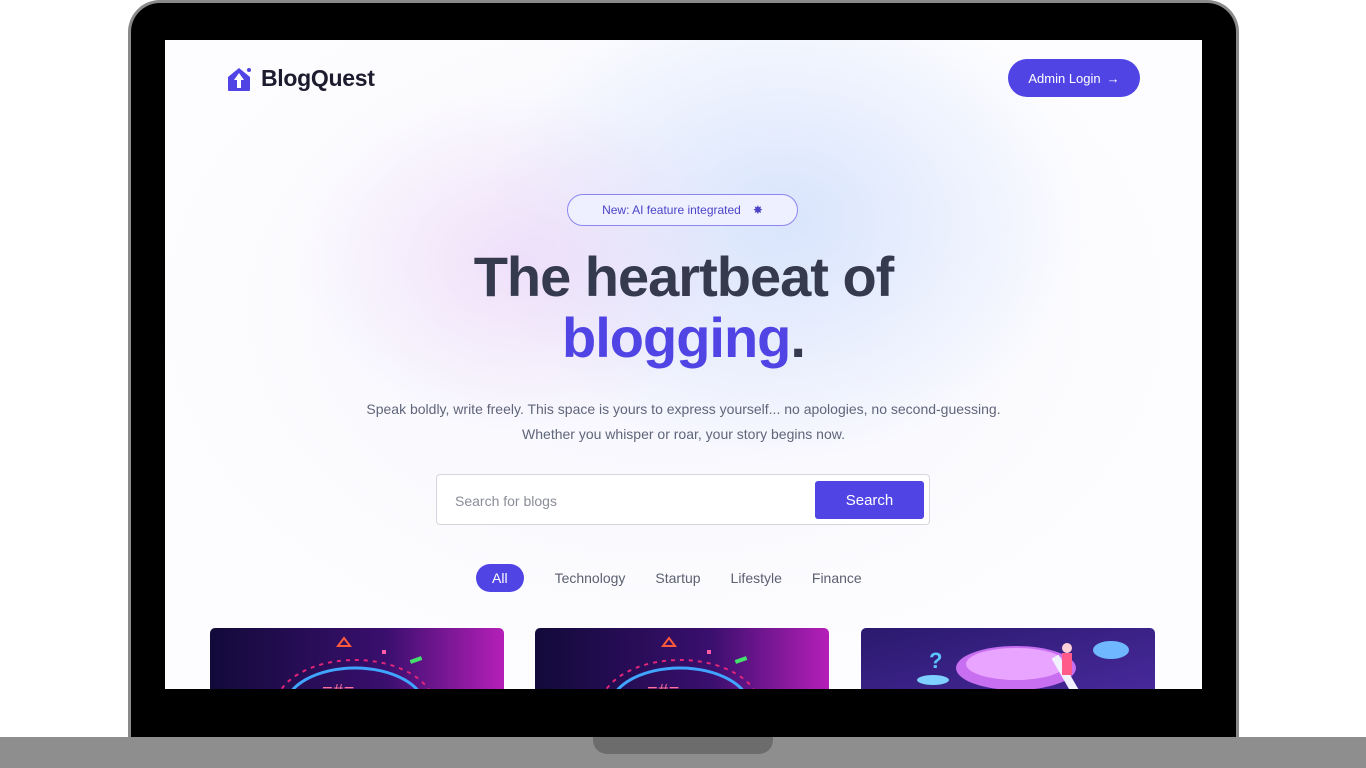 Image resolution: width=1366 pixels, height=768 pixels. I want to click on tab-lifestyle: Lifestyle, so click(756, 578).